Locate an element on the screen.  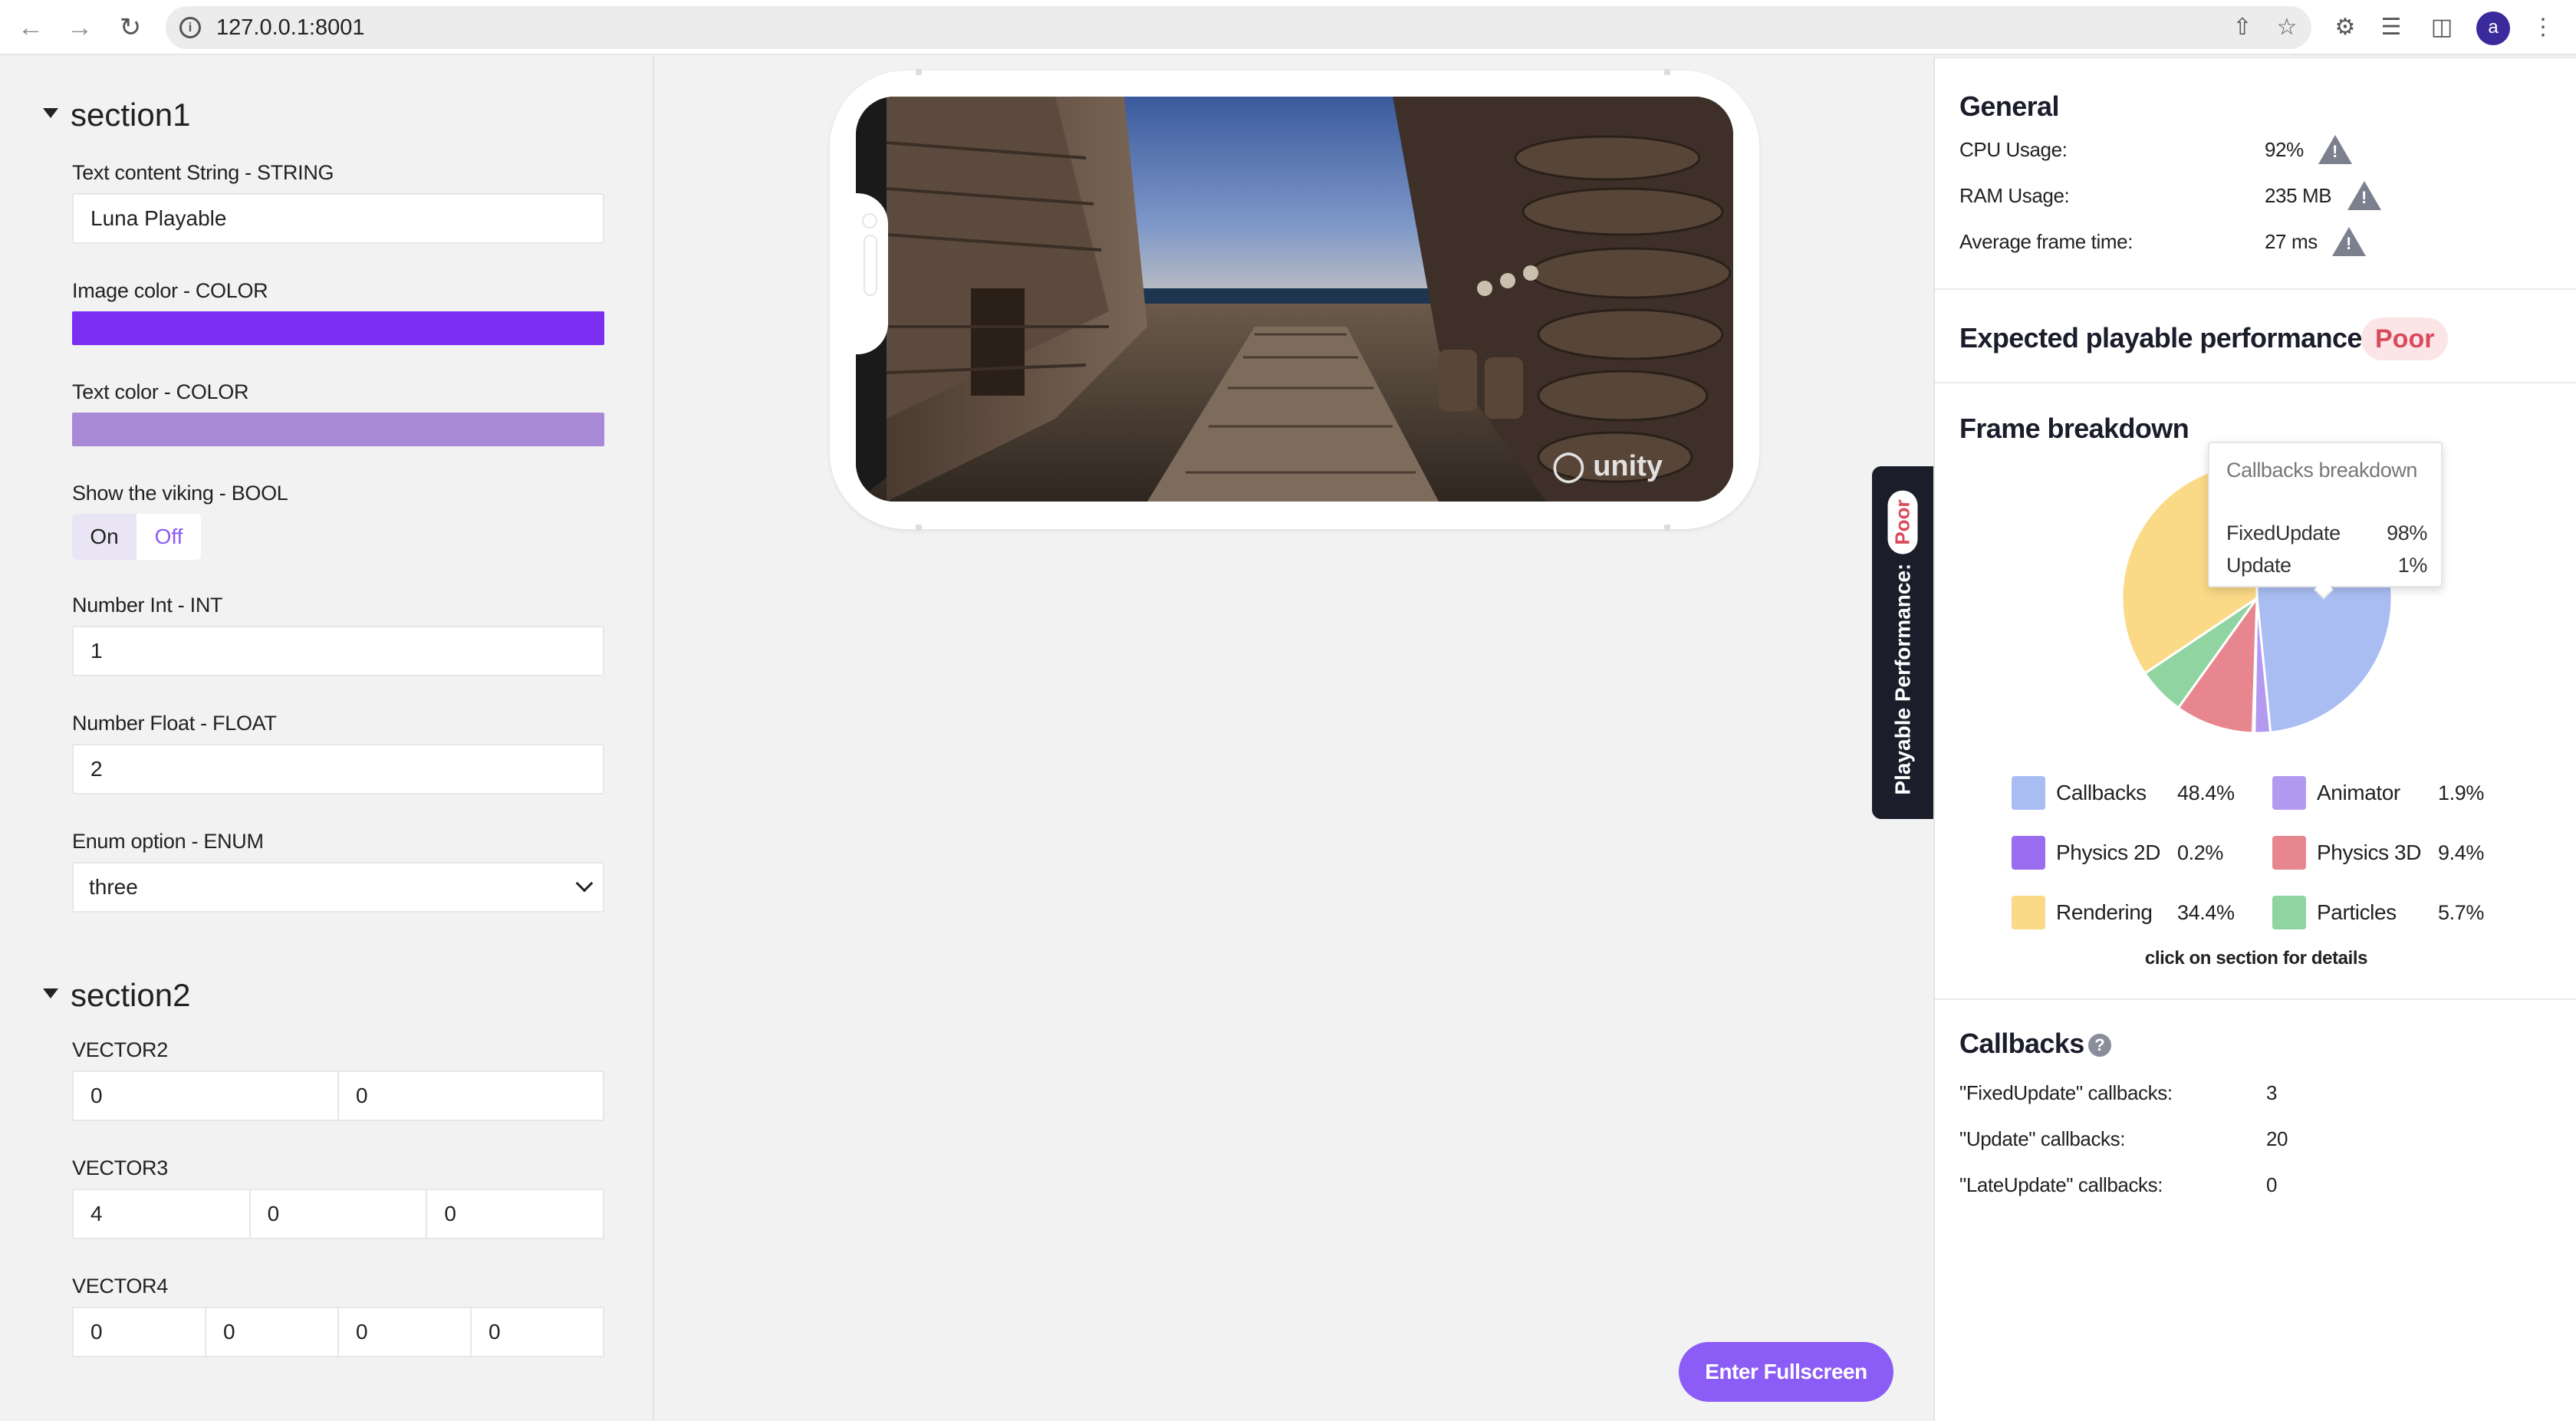
legend-value: 1.9% is located at coordinates (2461, 792).